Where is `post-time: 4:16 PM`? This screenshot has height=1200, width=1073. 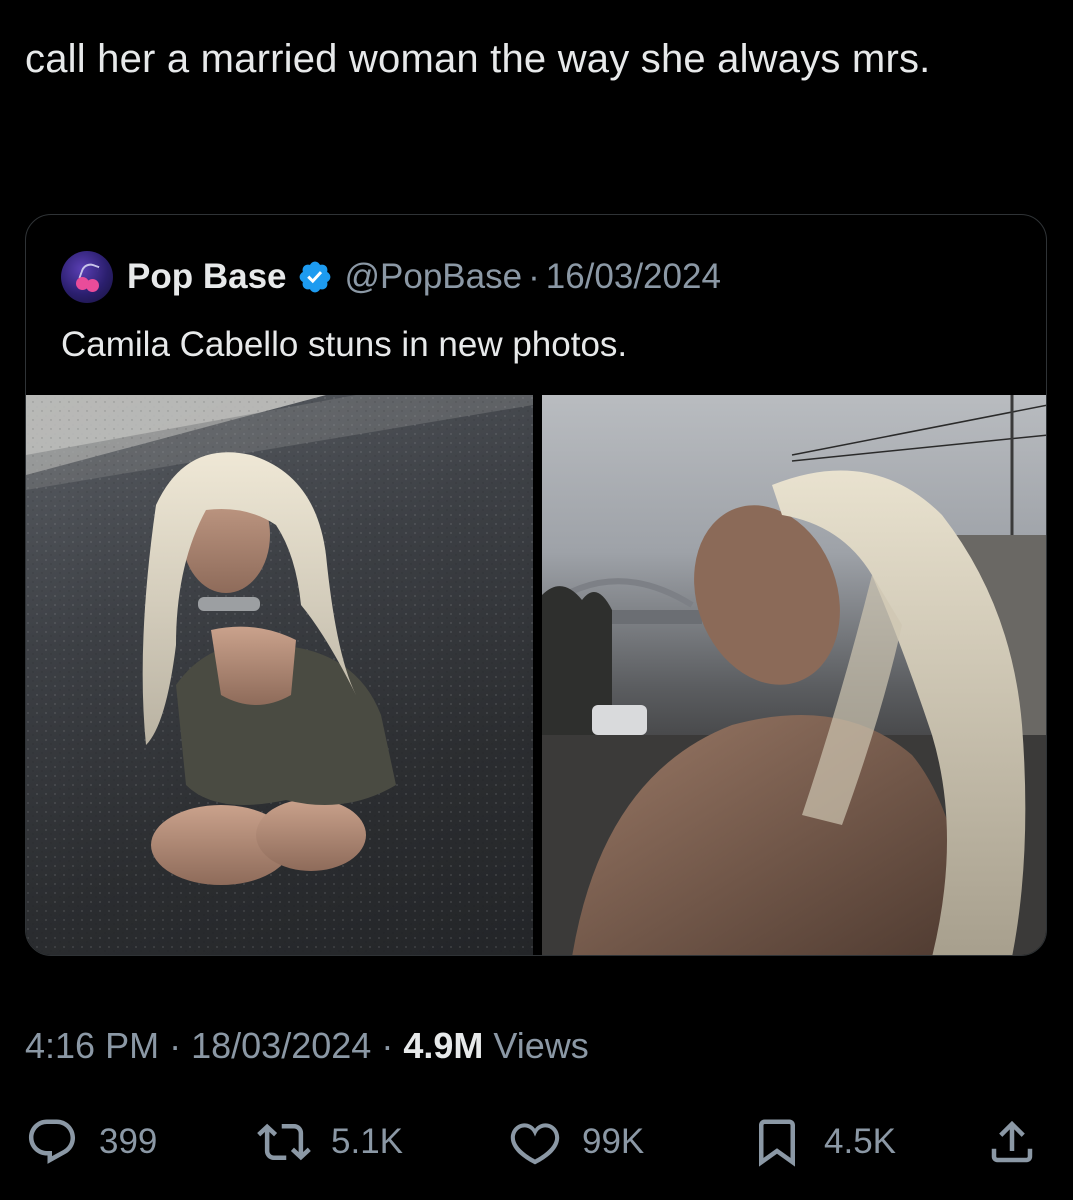 post-time: 4:16 PM is located at coordinates (92, 1045).